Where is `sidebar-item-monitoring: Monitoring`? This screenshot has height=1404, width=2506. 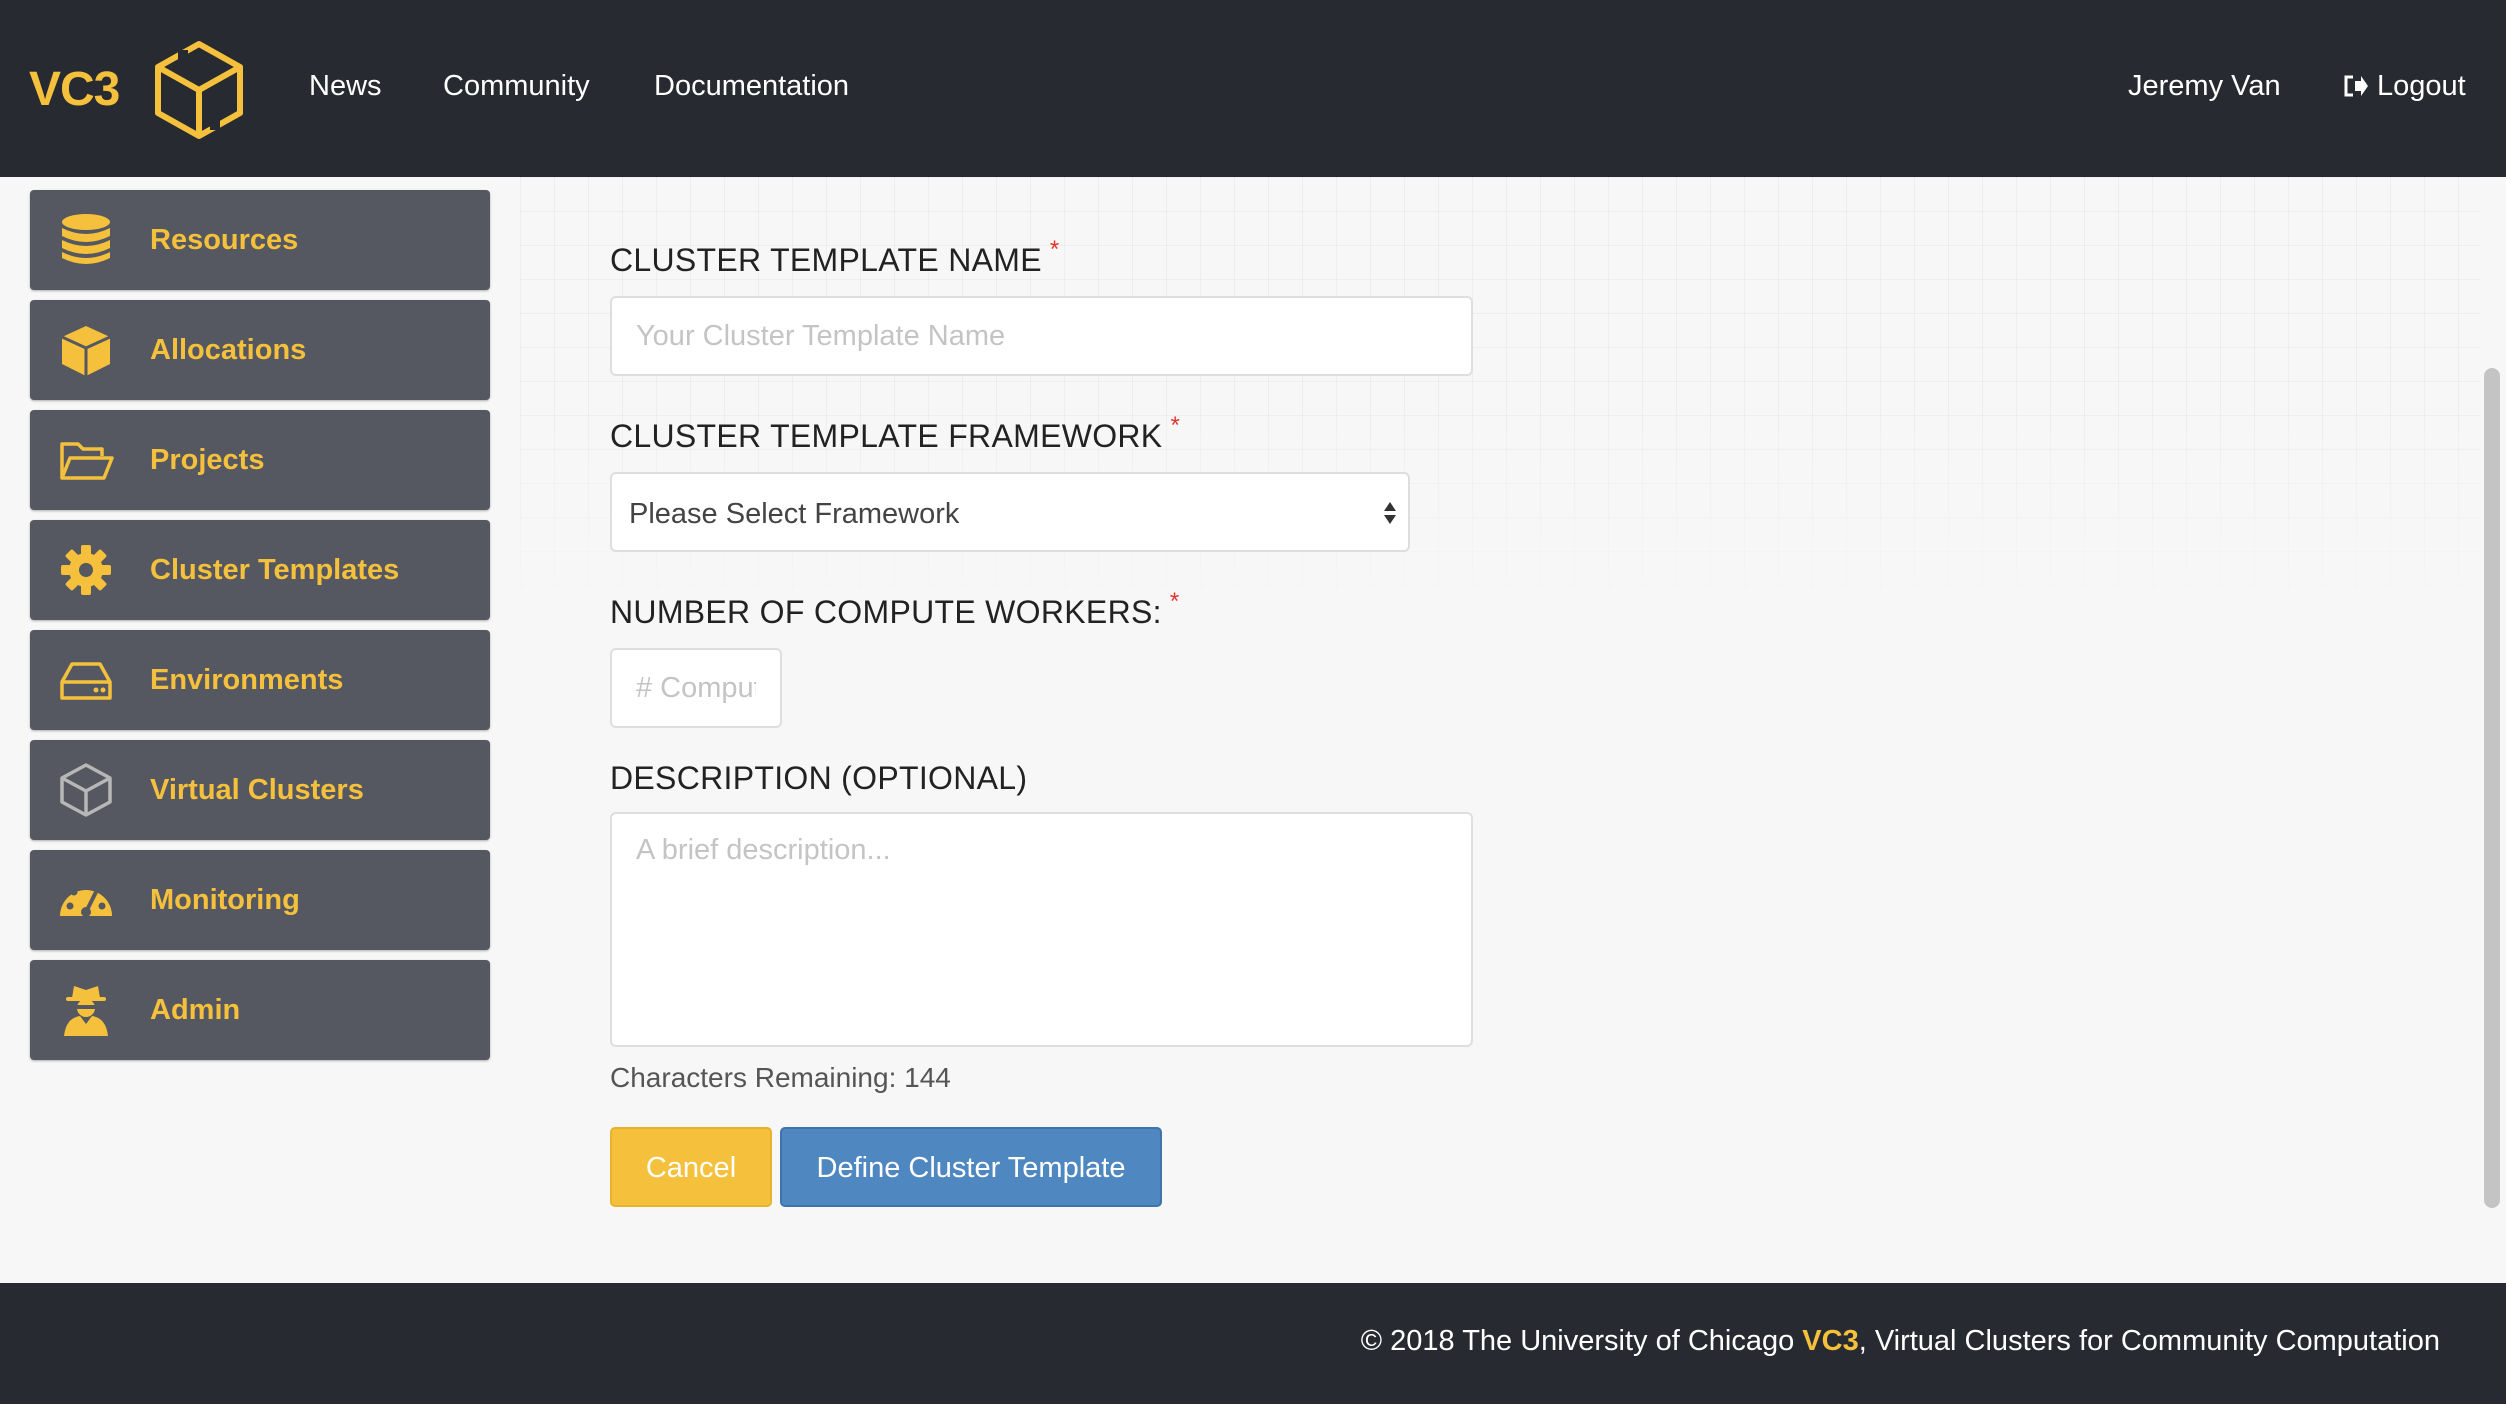 sidebar-item-monitoring: Monitoring is located at coordinates (260, 900).